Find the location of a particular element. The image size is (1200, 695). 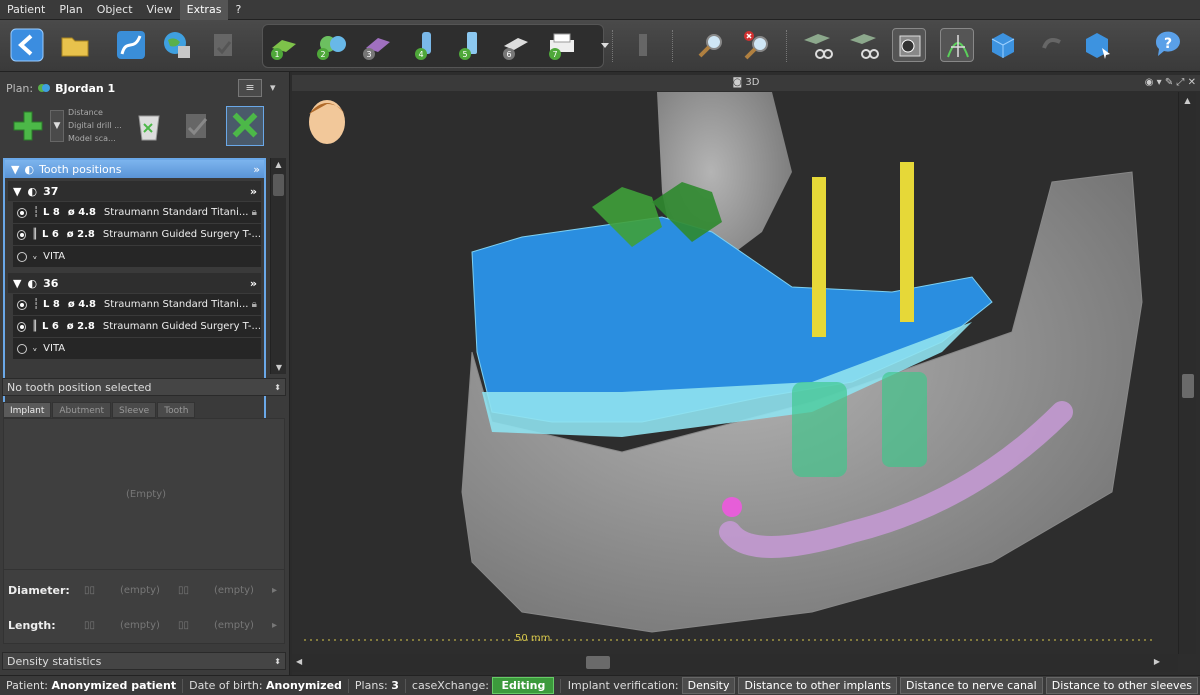

magnifier-button is located at coordinates (711, 45).